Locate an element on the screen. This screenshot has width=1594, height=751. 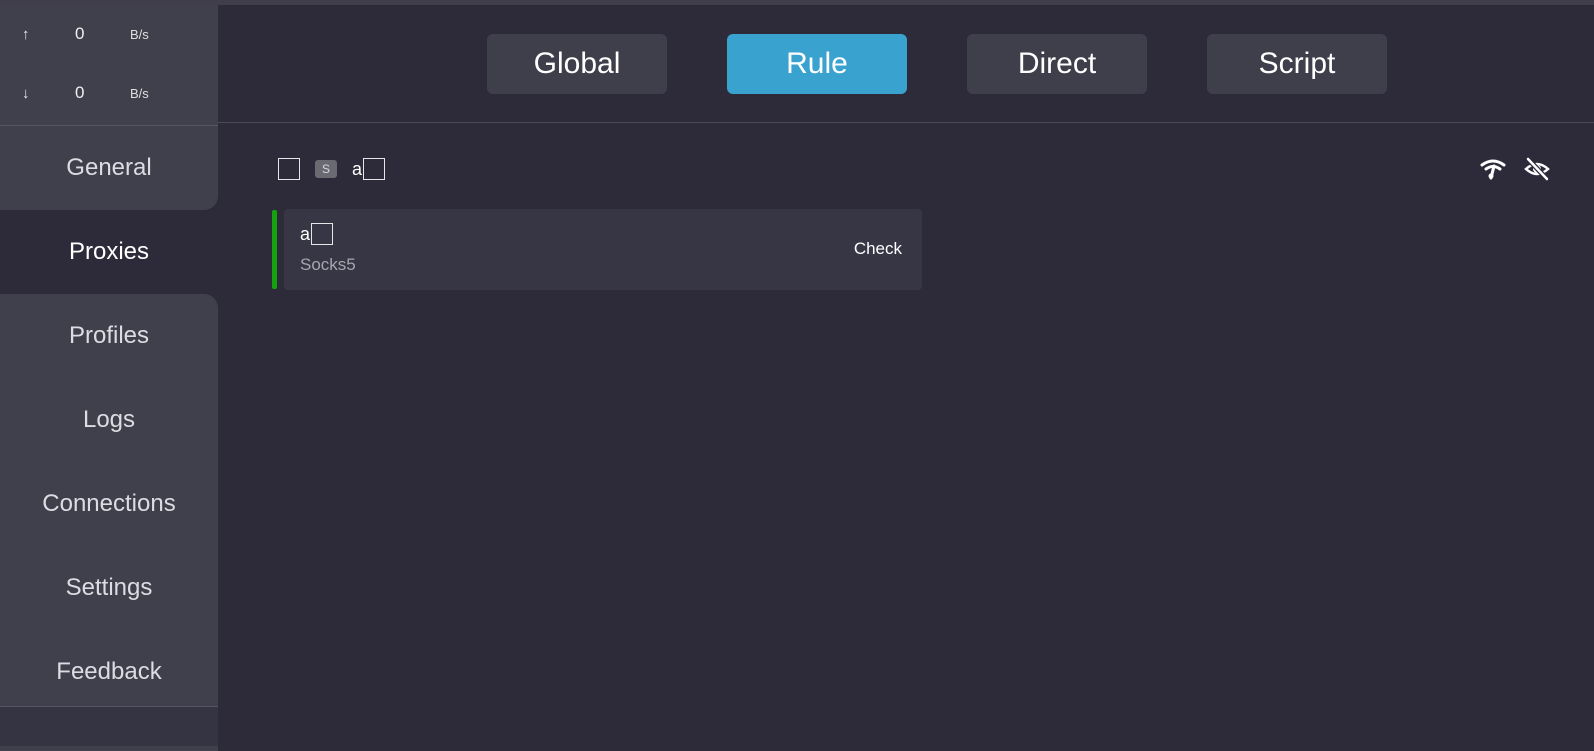
group-name: a is located at coordinates (369, 169).